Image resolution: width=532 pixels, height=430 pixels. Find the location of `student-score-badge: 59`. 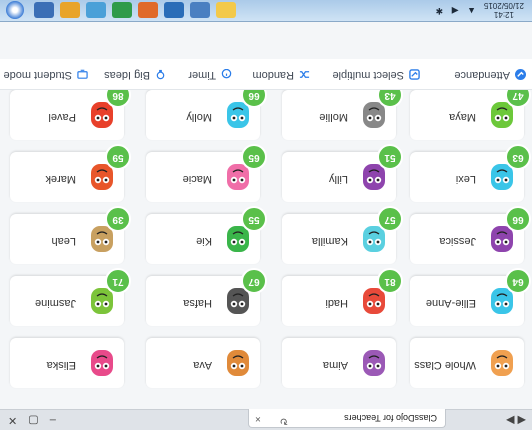

student-score-badge: 59 is located at coordinates (118, 157).